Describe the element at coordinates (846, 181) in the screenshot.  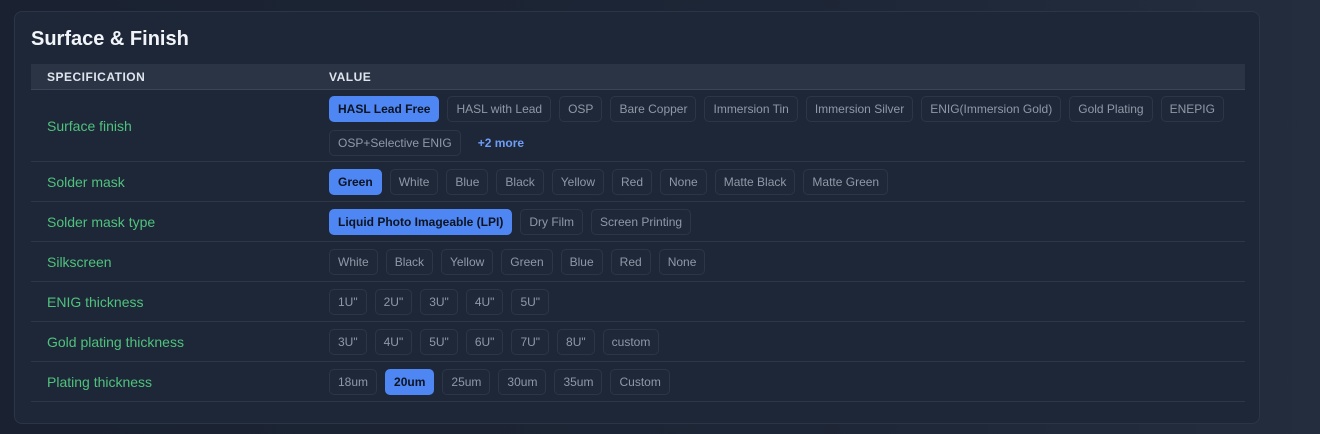
I see `option-chip: Matte Green` at that location.